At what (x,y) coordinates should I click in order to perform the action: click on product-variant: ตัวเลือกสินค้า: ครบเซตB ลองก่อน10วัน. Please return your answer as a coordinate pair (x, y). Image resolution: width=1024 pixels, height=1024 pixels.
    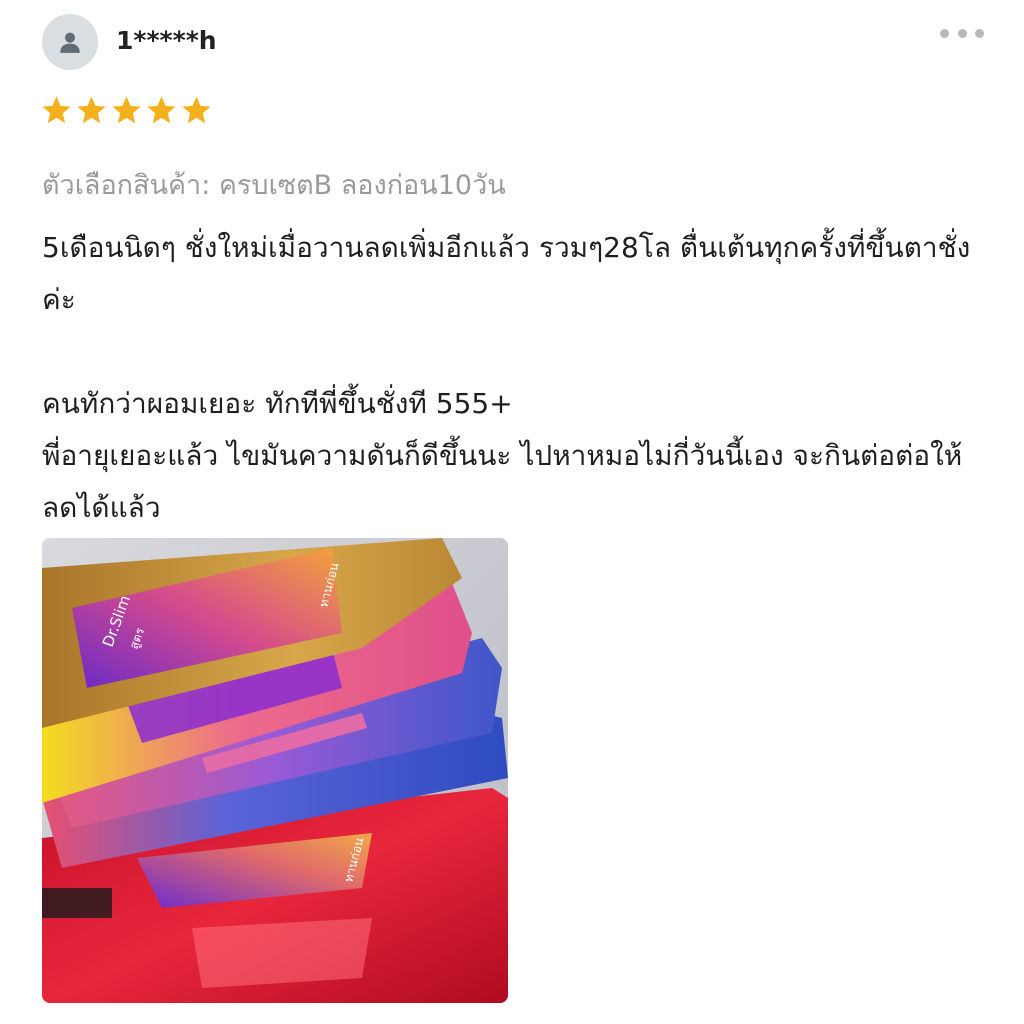
    Looking at the image, I should click on (274, 185).